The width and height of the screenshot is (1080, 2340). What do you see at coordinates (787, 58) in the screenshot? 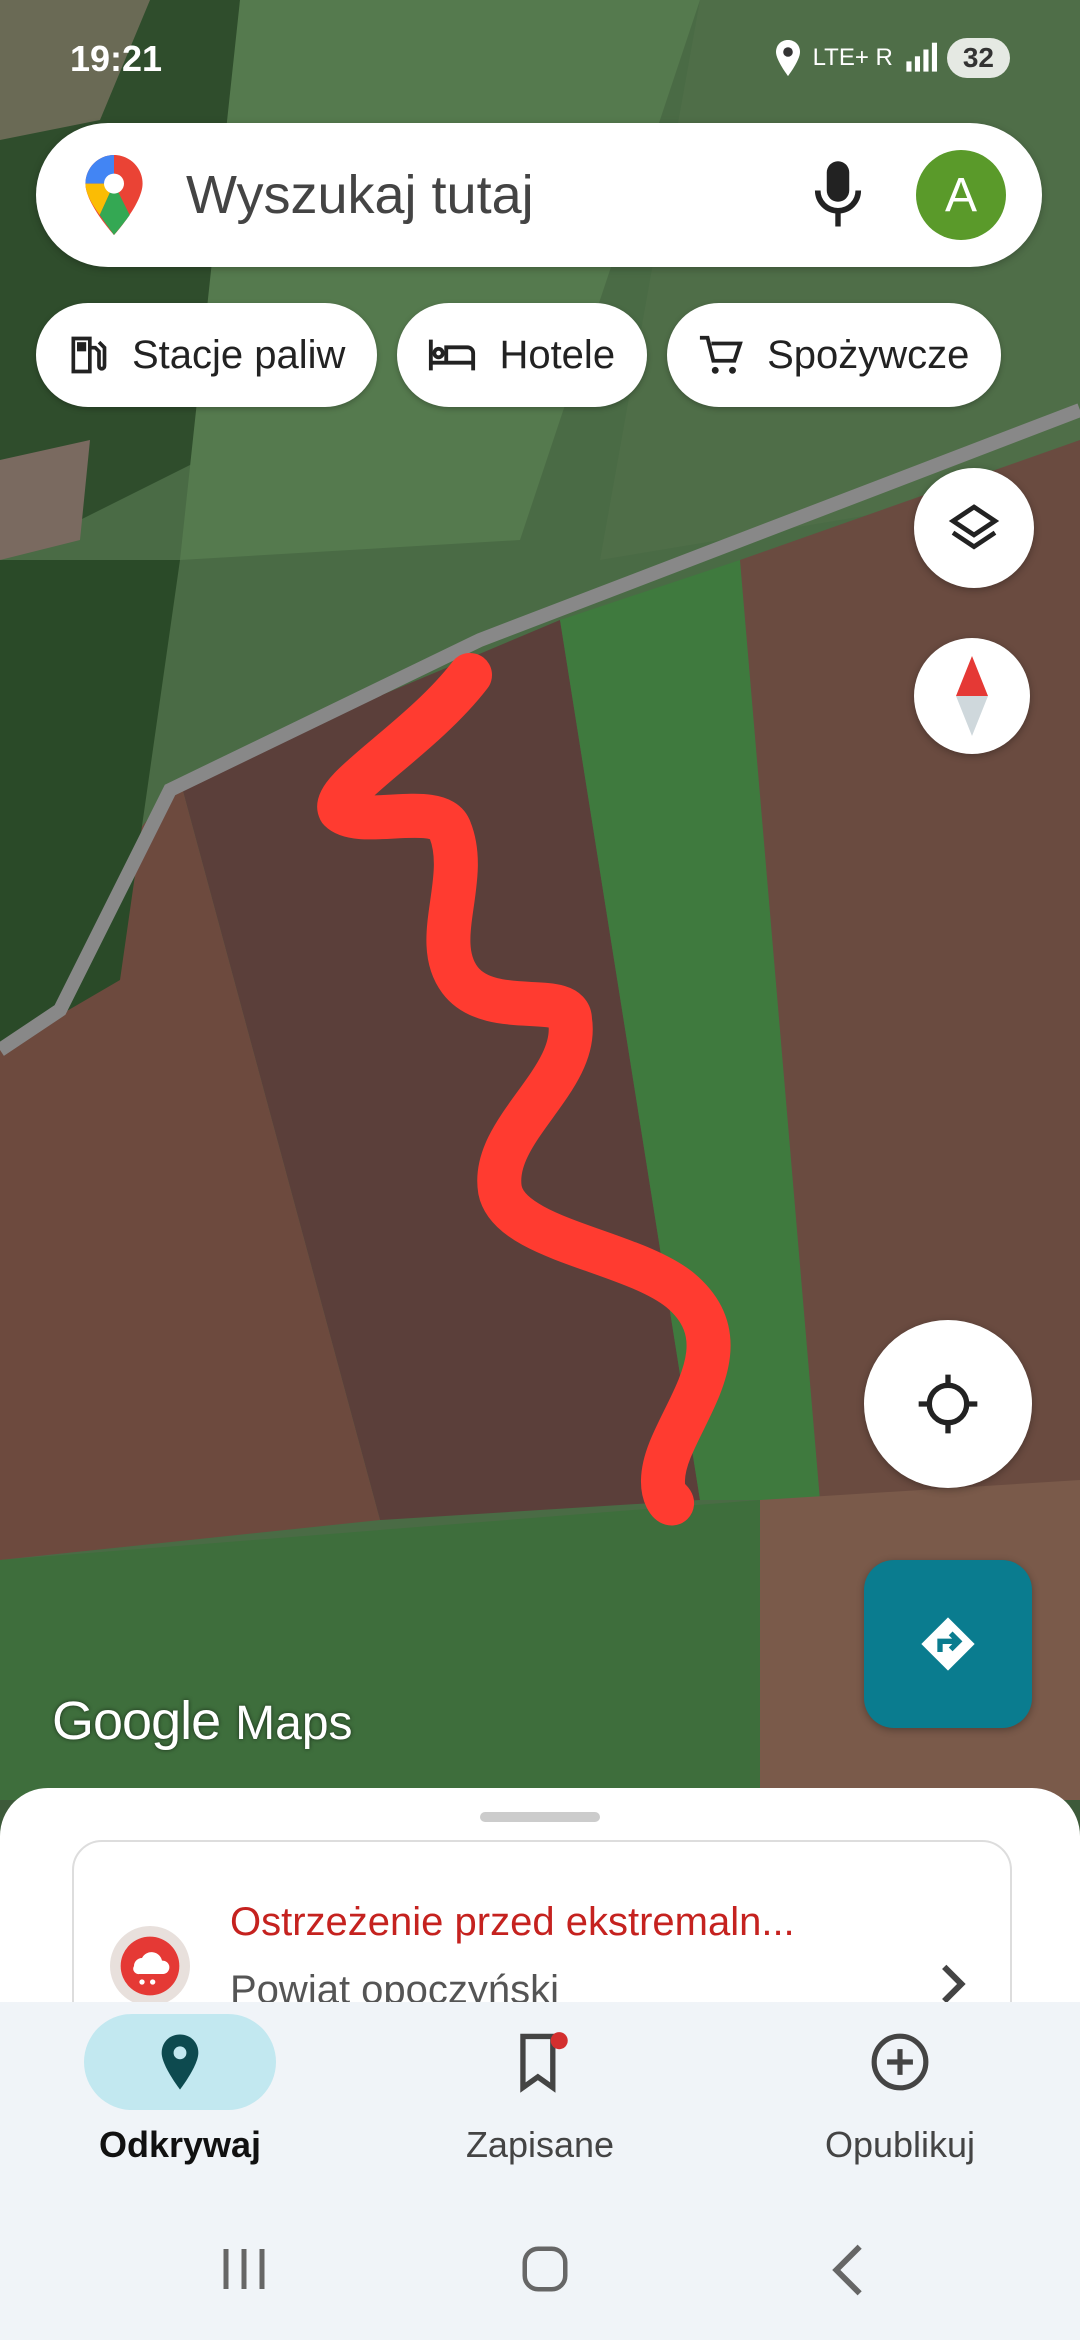
I see `location-icon` at bounding box center [787, 58].